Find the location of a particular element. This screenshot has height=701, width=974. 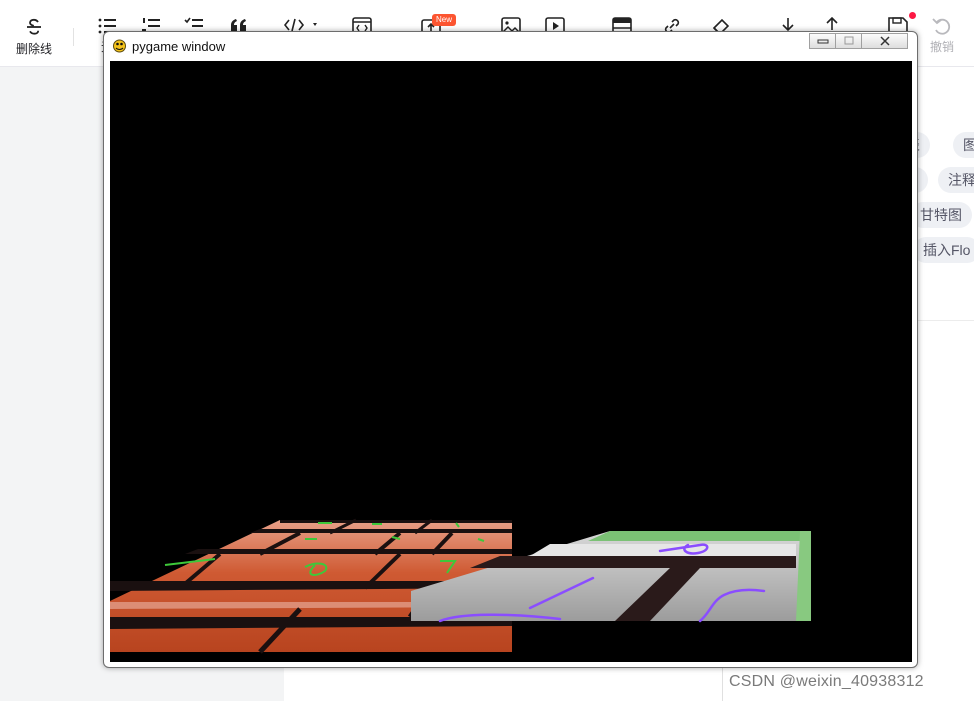

chip-annotation: 注释 is located at coordinates (956, 180).